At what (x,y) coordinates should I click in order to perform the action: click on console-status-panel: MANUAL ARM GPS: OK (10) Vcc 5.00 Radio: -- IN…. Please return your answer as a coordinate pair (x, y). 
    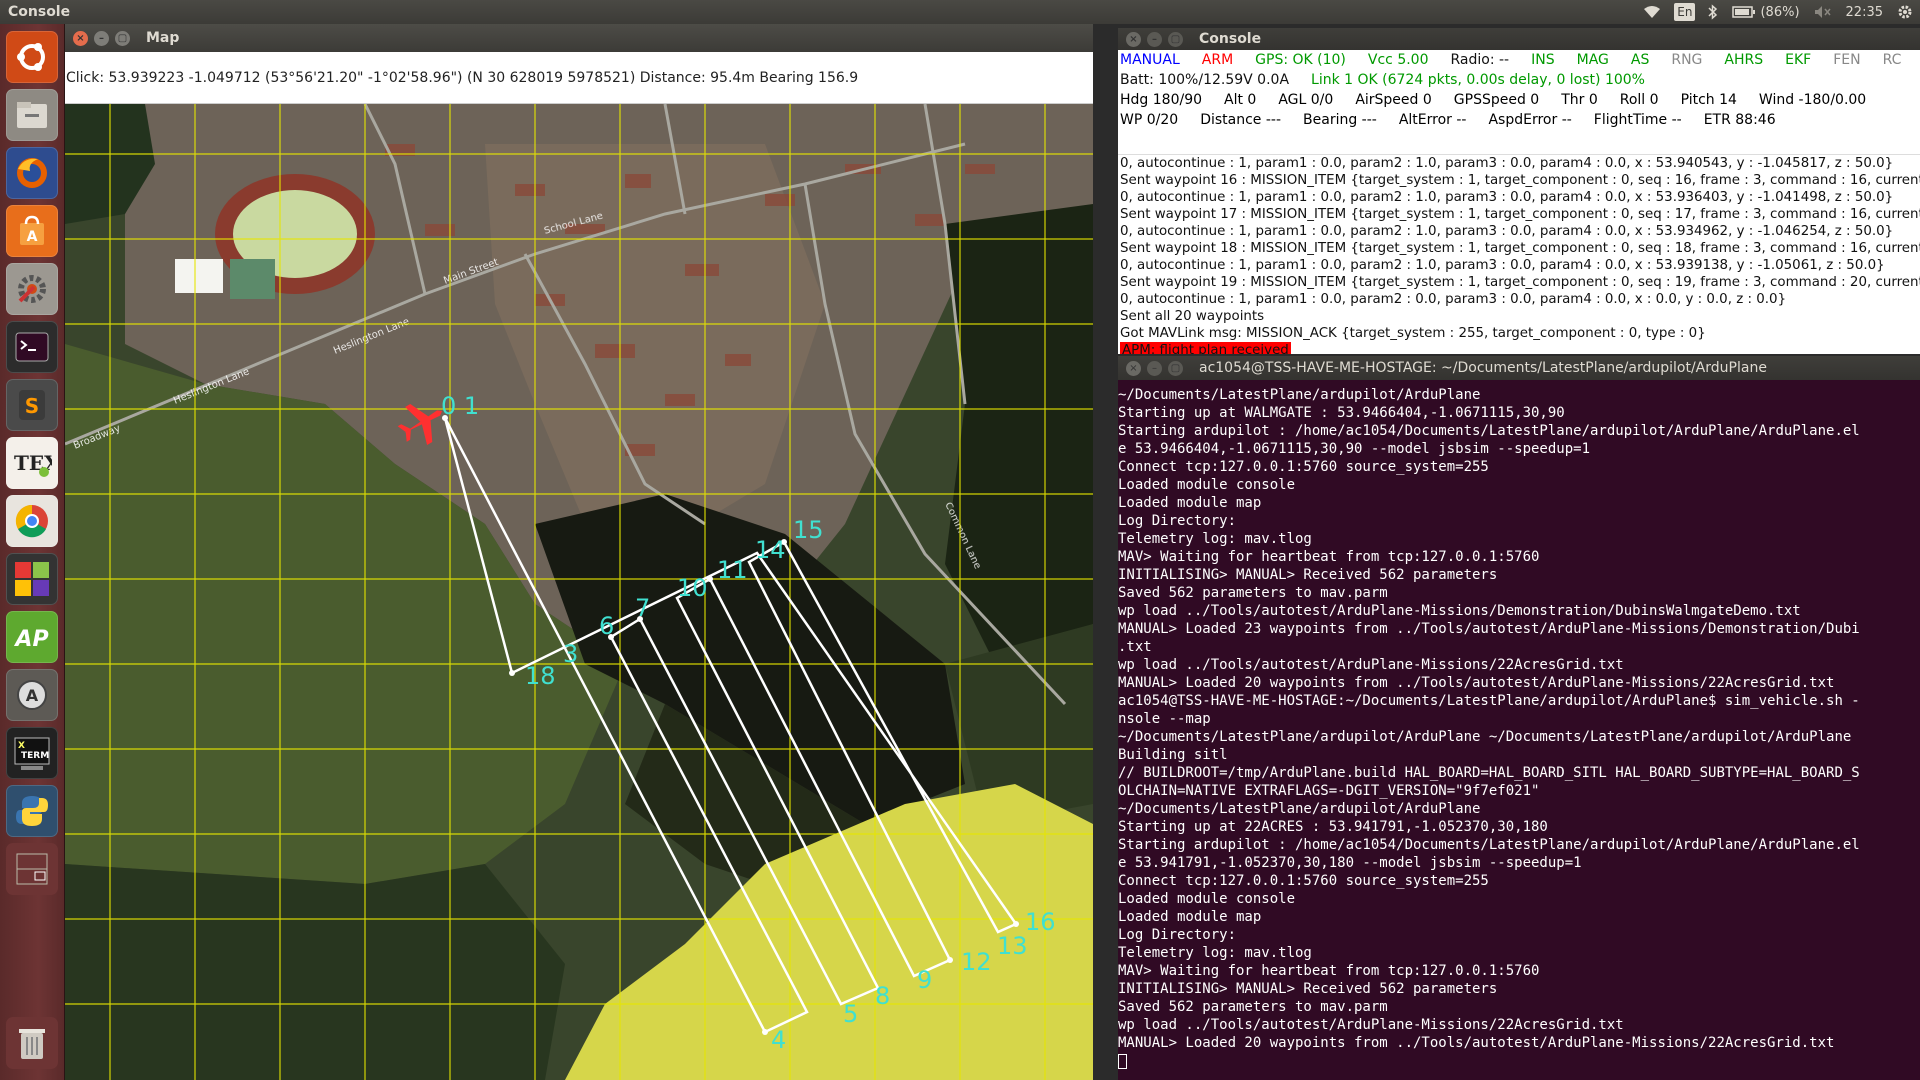
    Looking at the image, I should click on (1519, 102).